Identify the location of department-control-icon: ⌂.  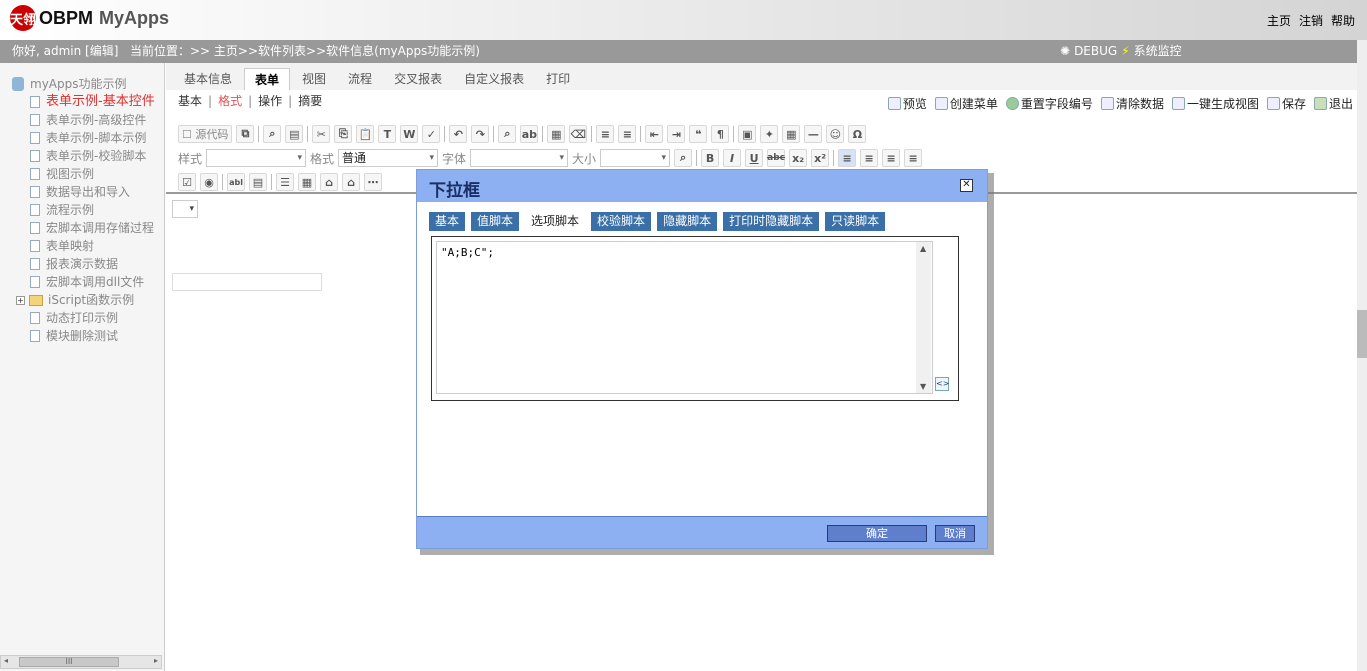
(329, 182).